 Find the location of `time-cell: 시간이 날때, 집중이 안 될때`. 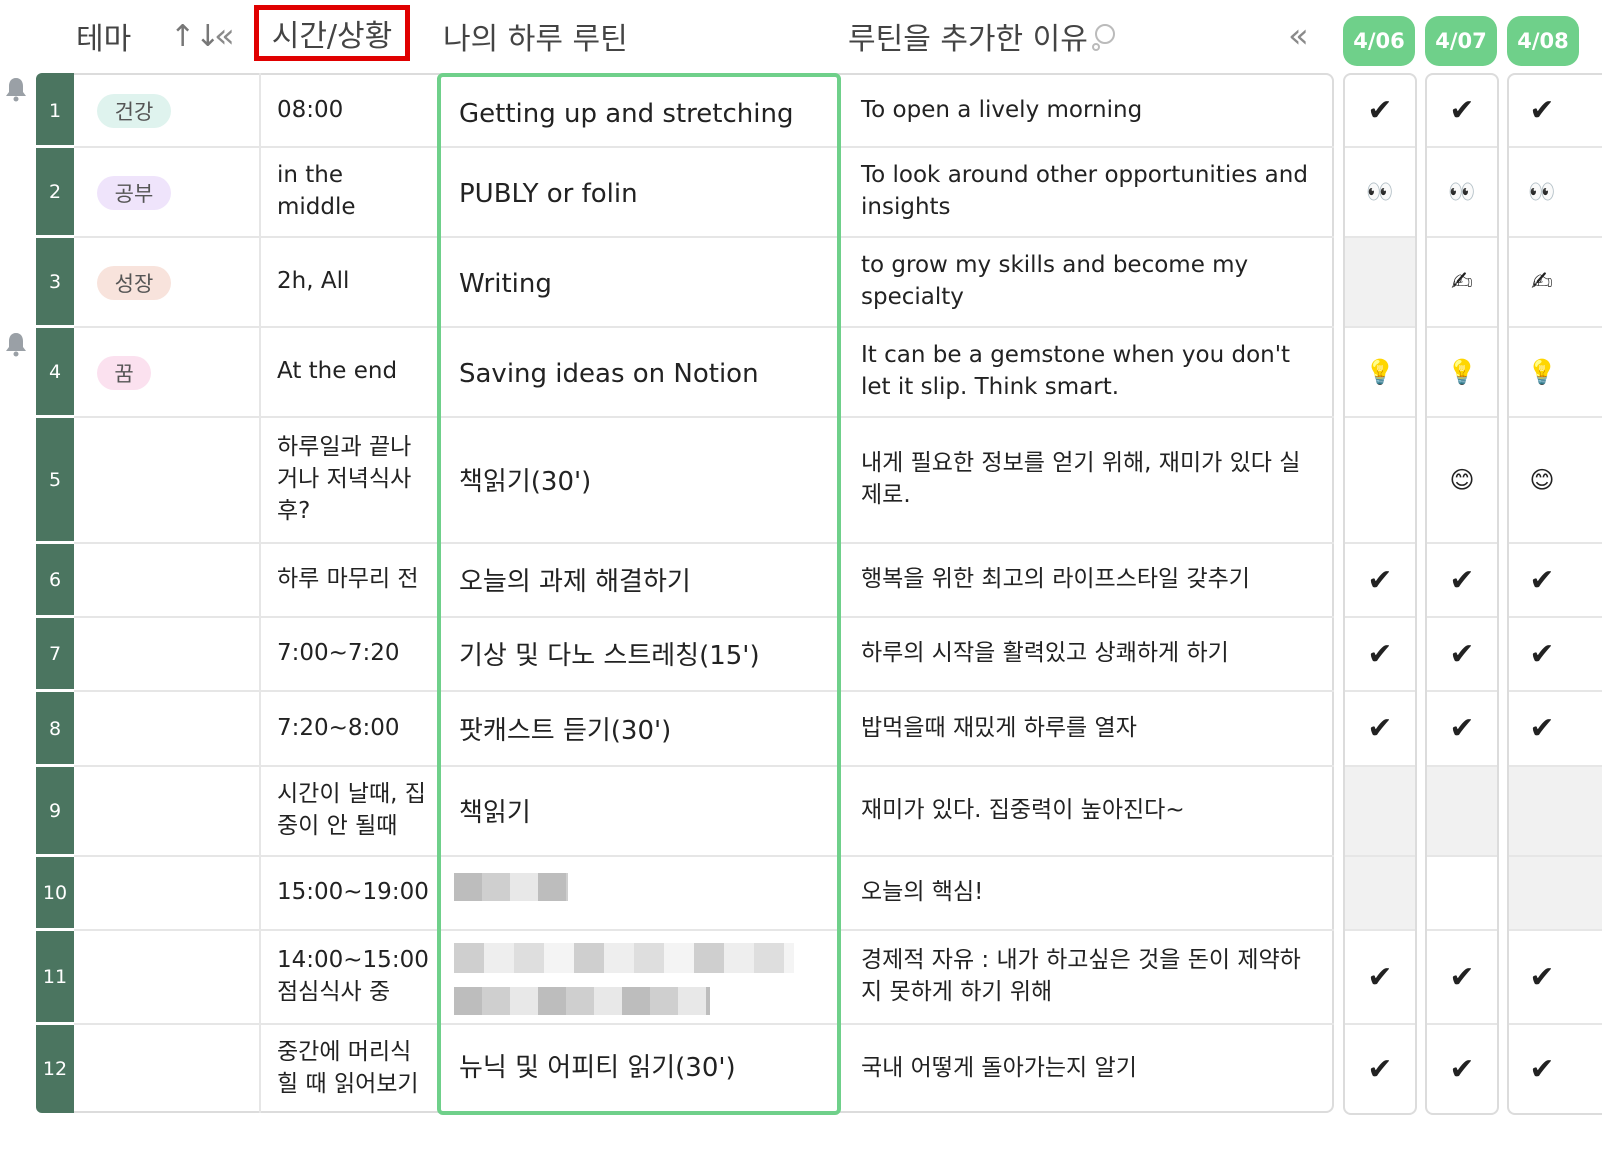

time-cell: 시간이 날때, 집중이 안 될때 is located at coordinates (352, 811).